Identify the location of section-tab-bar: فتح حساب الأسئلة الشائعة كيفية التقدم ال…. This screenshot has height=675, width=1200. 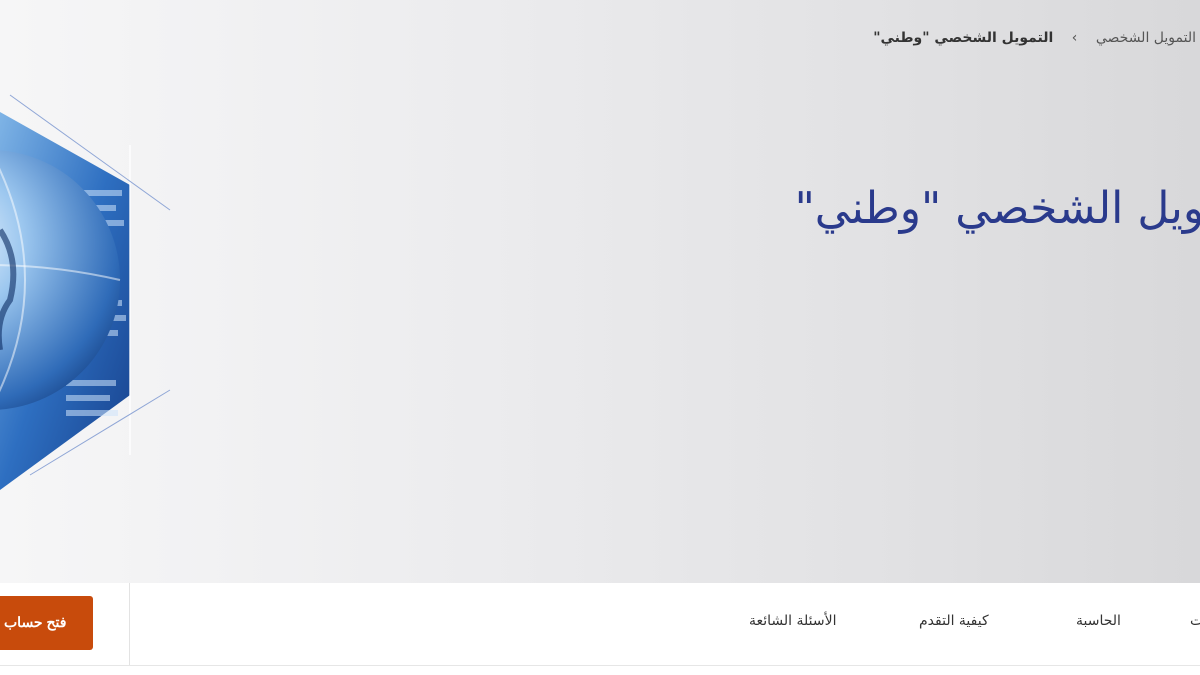
(600, 624).